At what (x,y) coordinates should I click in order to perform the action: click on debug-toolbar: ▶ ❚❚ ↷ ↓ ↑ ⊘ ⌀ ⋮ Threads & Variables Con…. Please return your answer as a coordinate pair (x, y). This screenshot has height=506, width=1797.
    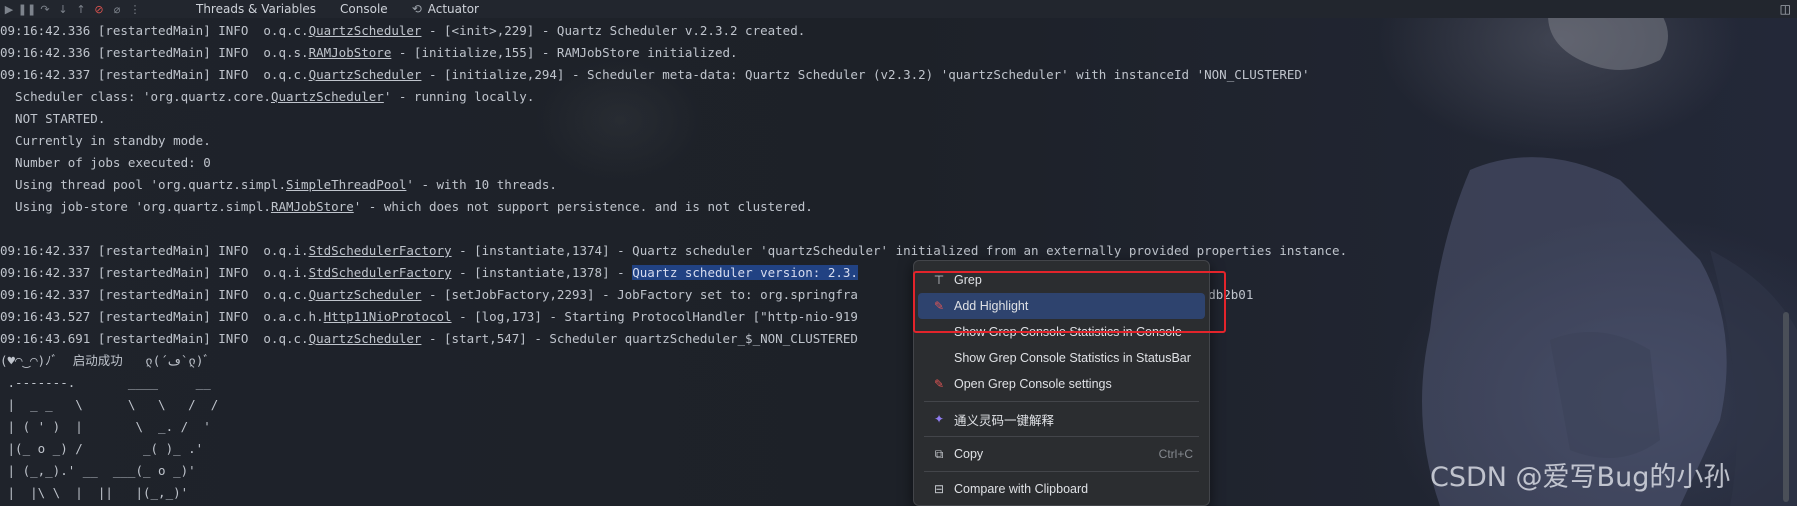
    Looking at the image, I should click on (898, 9).